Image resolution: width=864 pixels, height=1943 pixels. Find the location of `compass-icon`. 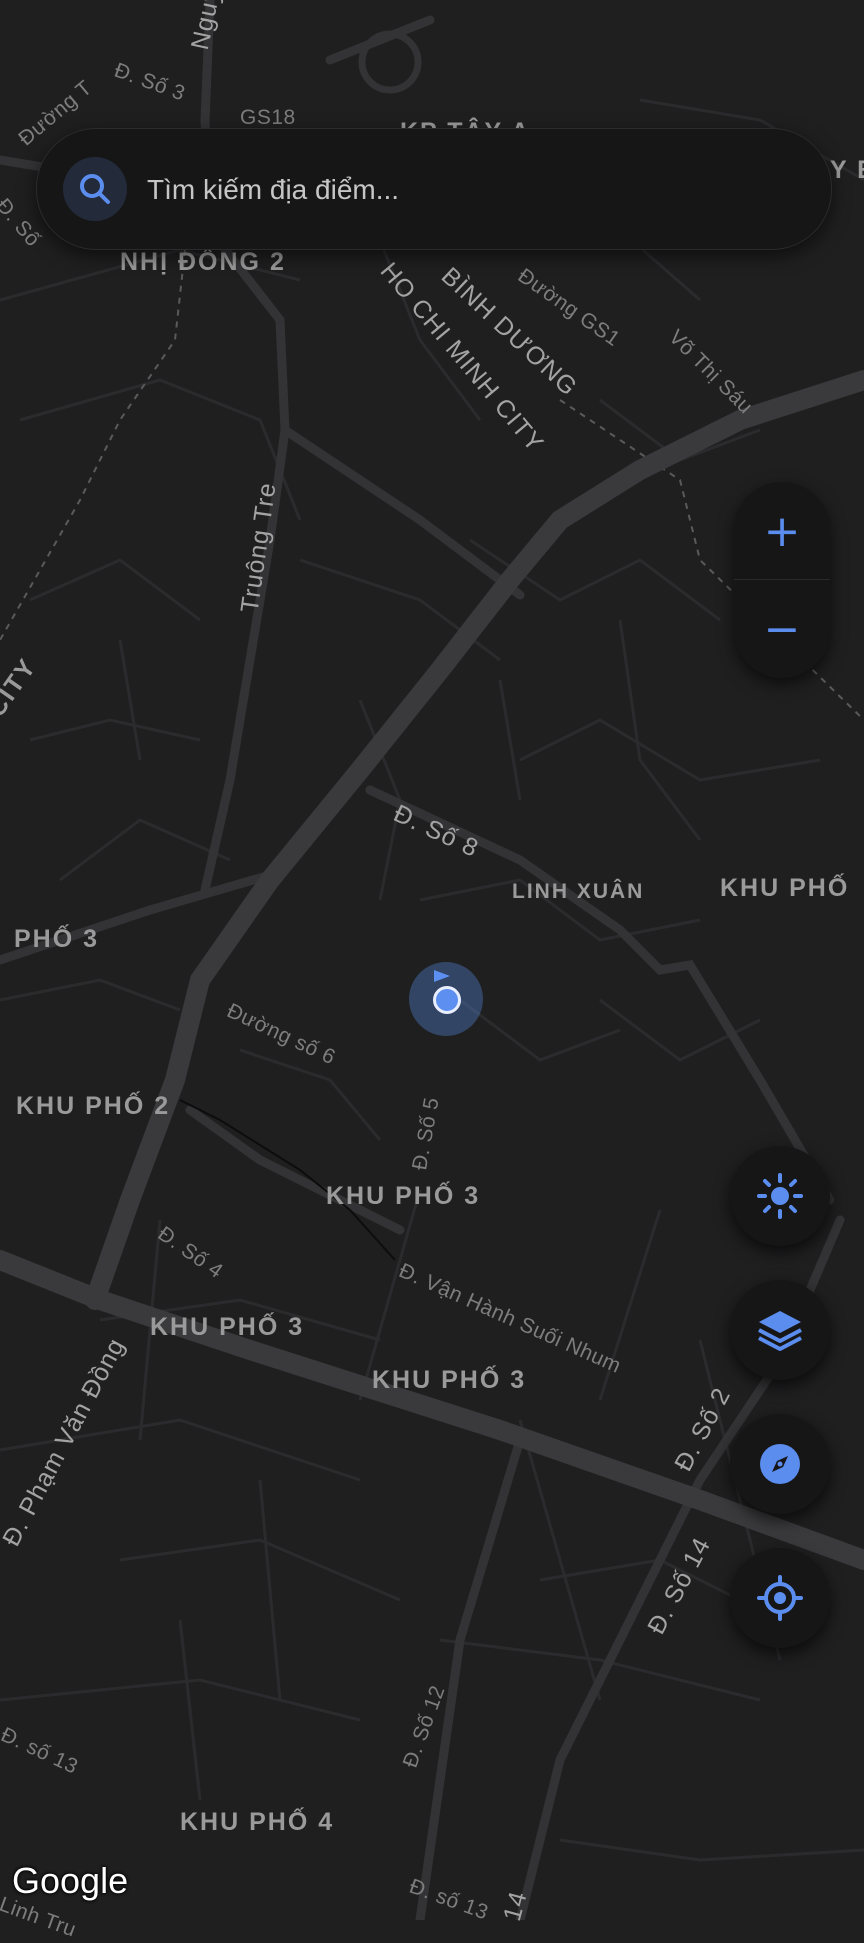

compass-icon is located at coordinates (780, 1464).